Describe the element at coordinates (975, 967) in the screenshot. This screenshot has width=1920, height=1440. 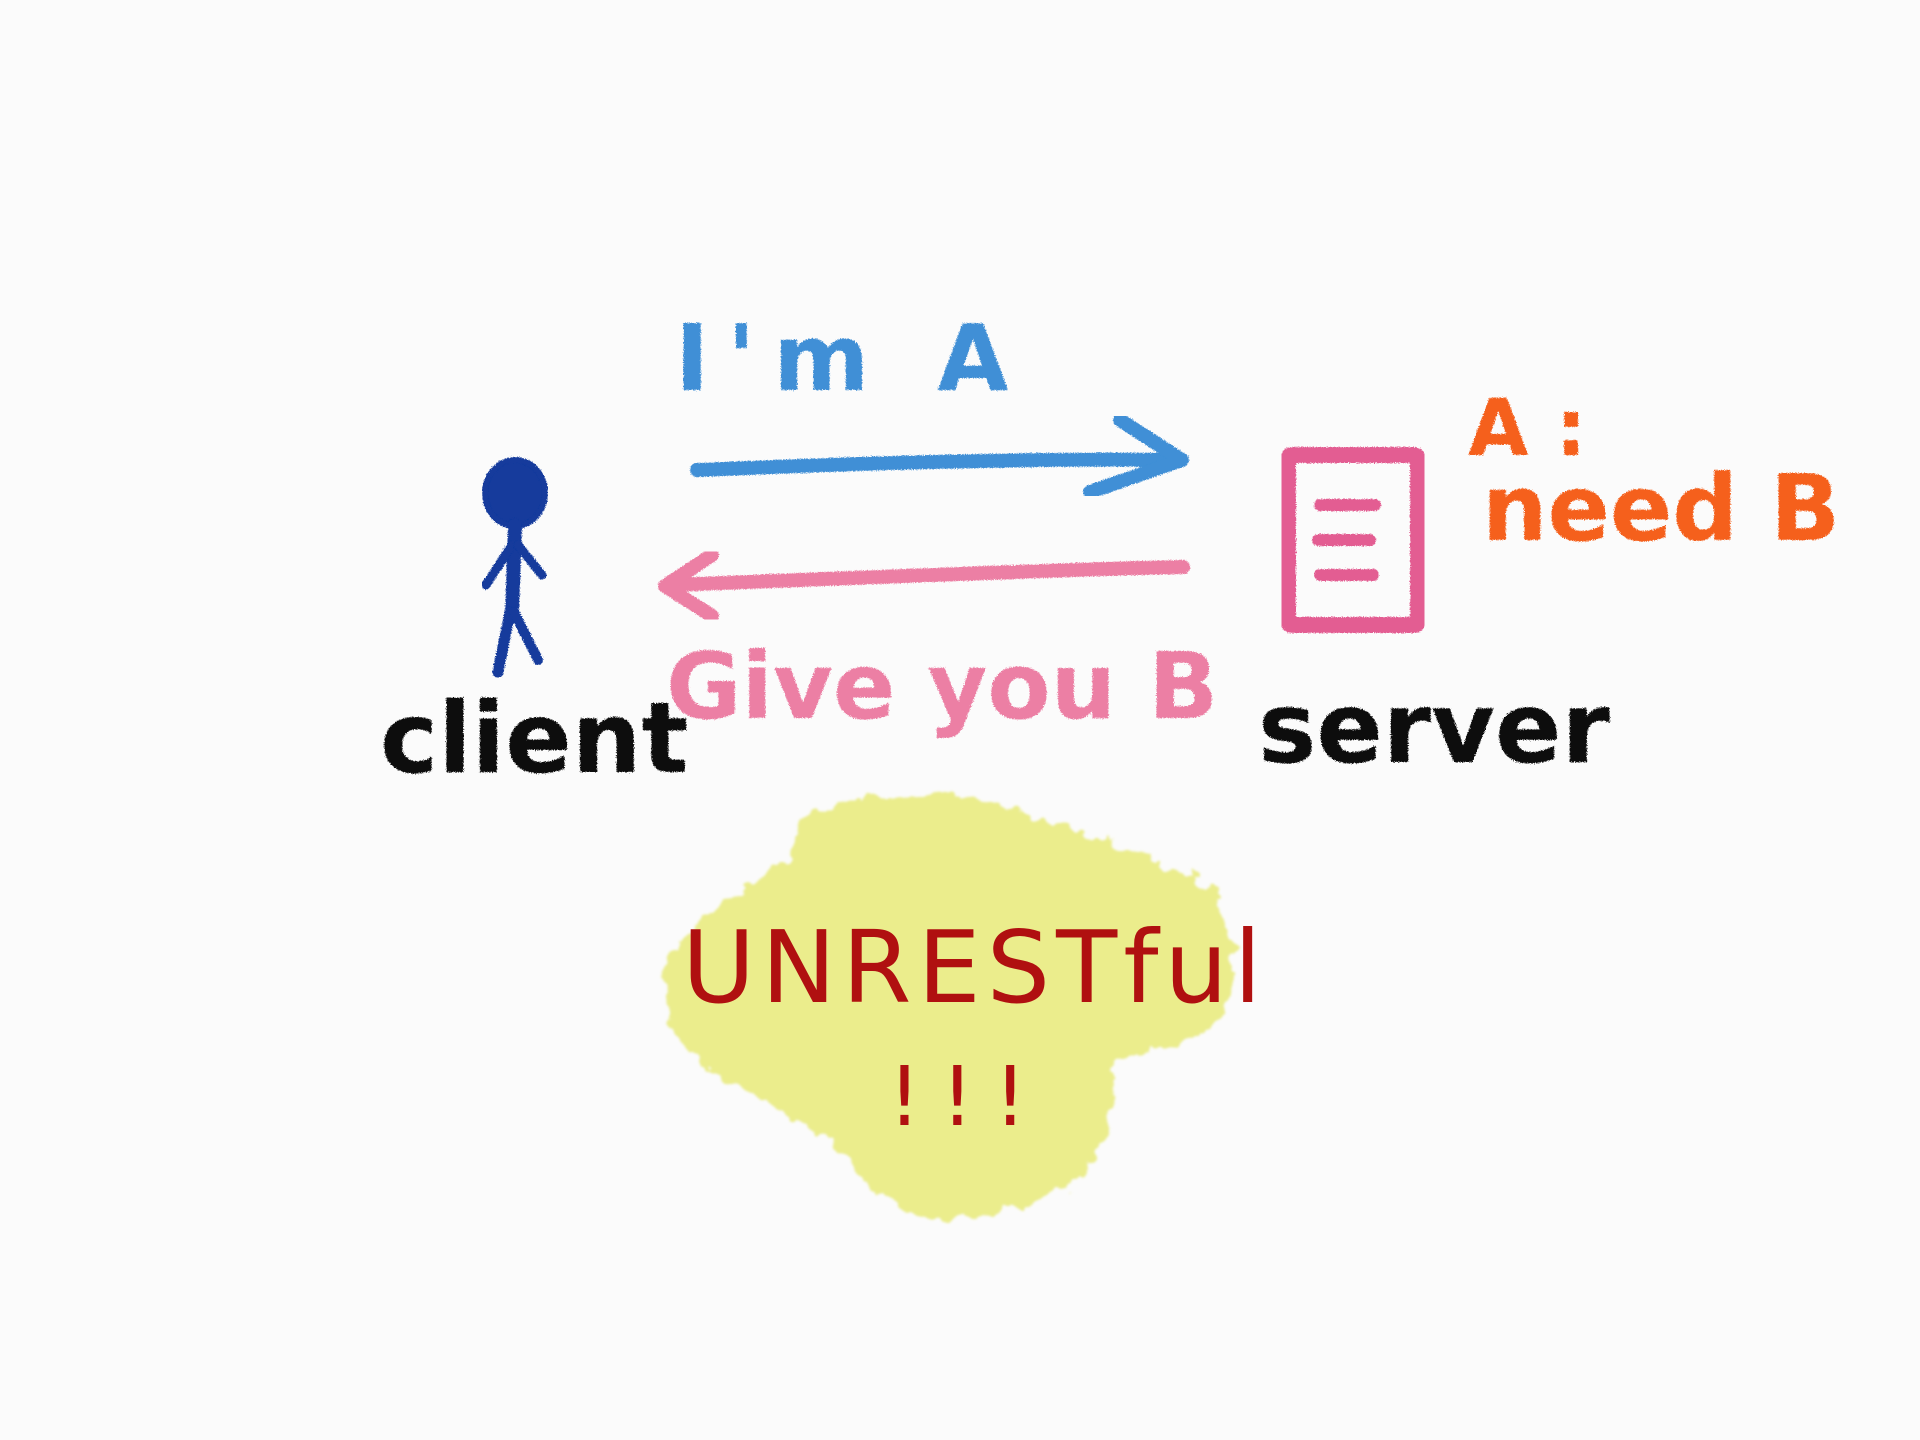
I see `verdict-label: UNRESTful` at that location.